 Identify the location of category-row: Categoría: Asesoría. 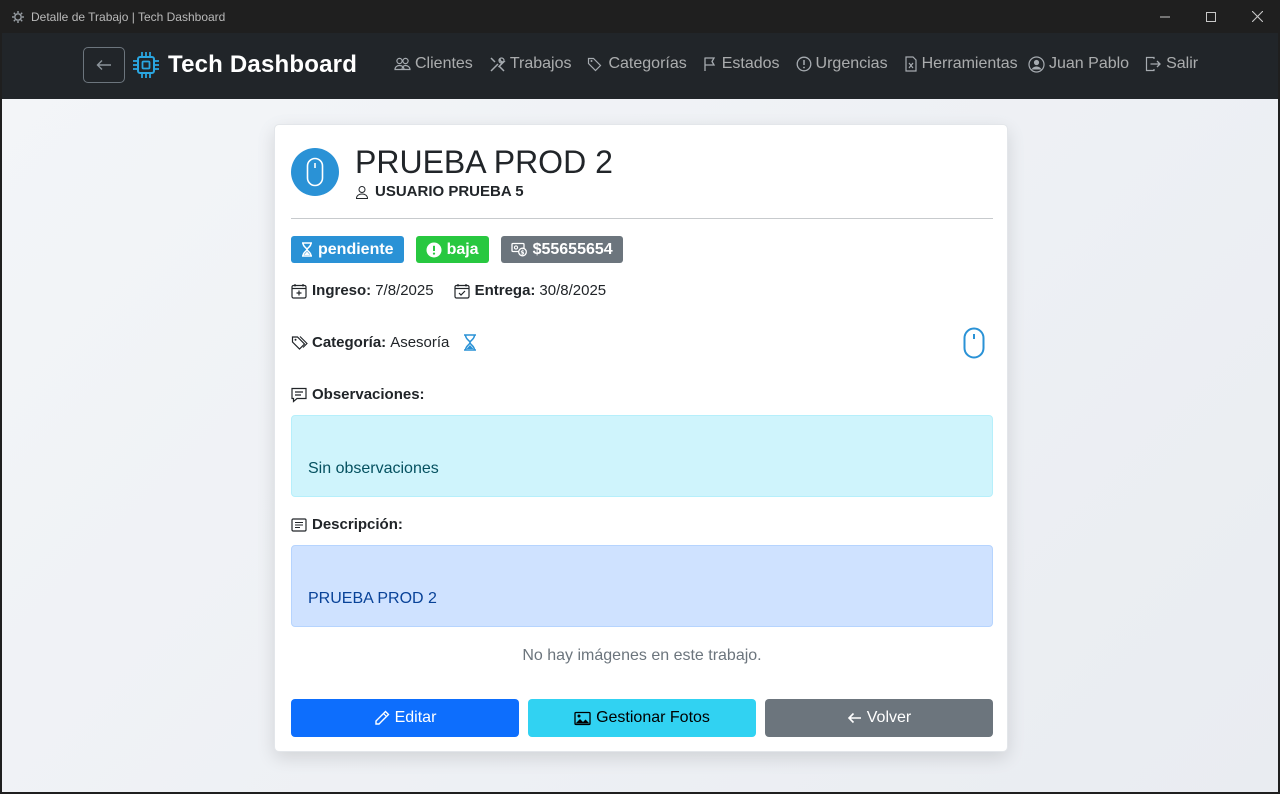
(386, 342).